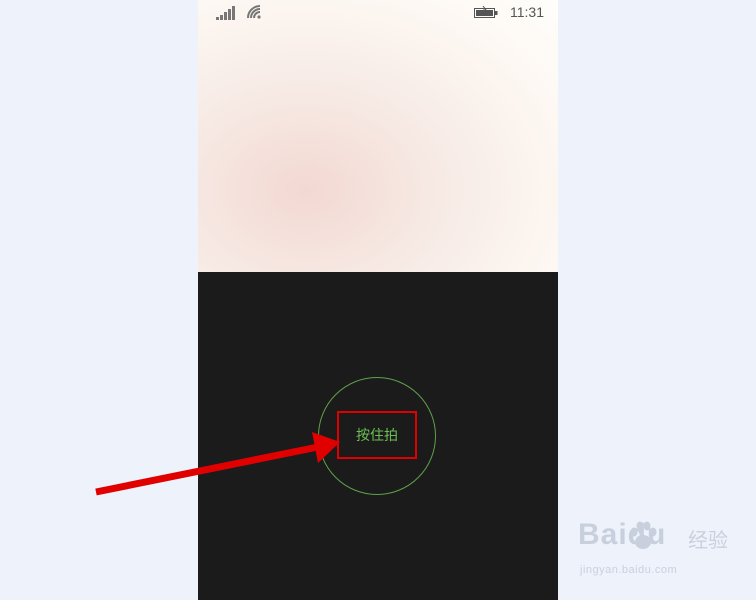  I want to click on baidu-jingyan-watermark: Baidu 经验 jingyan.baidu.com, so click(663, 553).